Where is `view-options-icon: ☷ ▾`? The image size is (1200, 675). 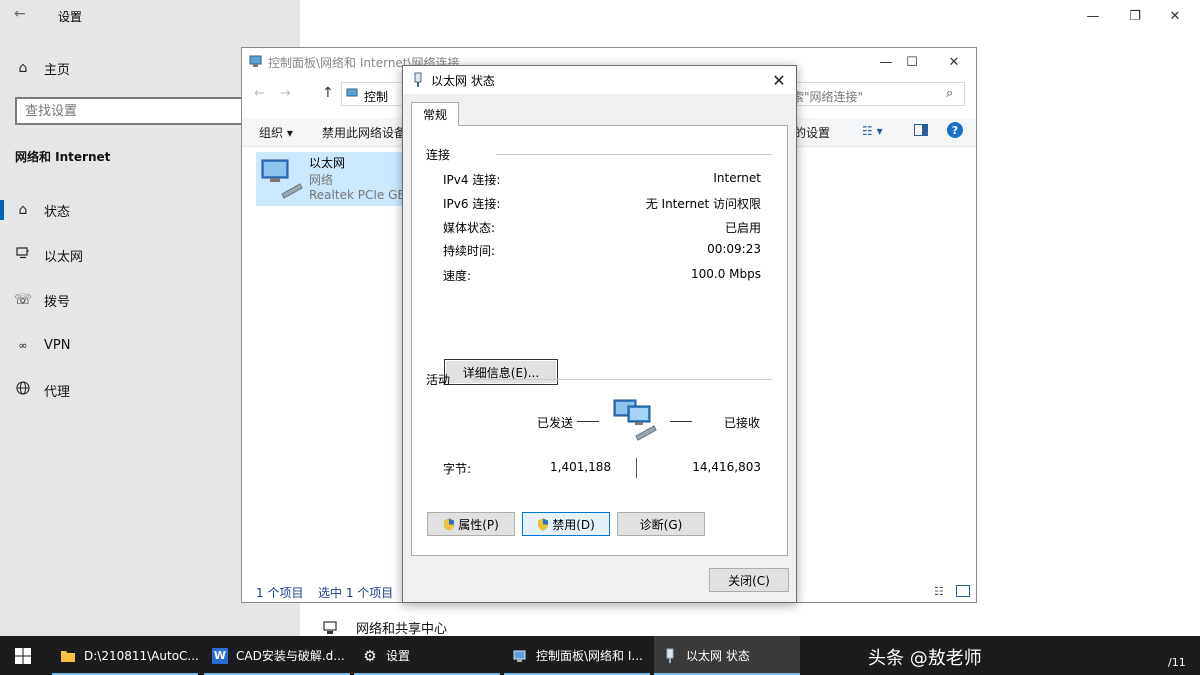
view-options-icon: ☷ ▾ is located at coordinates (872, 131).